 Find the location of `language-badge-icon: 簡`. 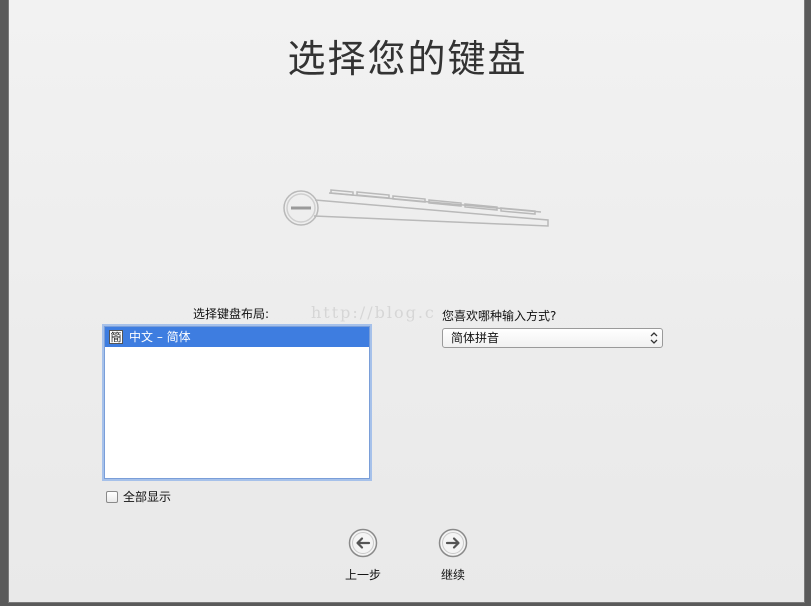

language-badge-icon: 簡 is located at coordinates (116, 337).